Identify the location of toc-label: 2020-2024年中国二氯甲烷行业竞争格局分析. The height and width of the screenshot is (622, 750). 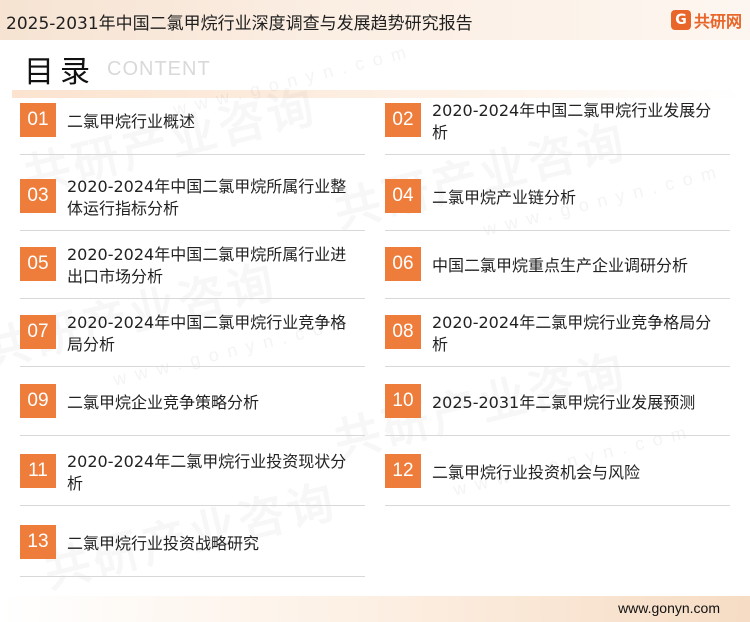
(207, 333).